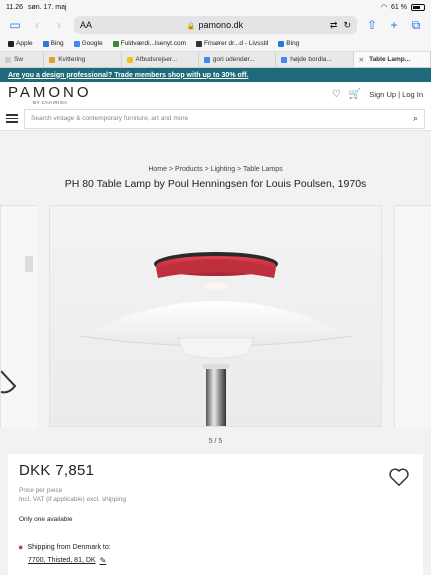 The image size is (431, 575). What do you see at coordinates (59, 25) in the screenshot?
I see `forward-icon: ›` at bounding box center [59, 25].